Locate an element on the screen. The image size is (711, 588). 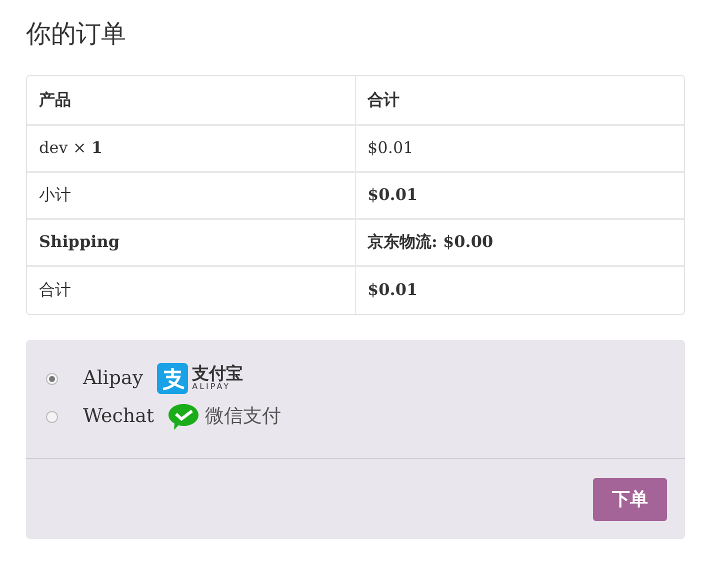
table-cell: 京东物流: $0.00 is located at coordinates (520, 243).